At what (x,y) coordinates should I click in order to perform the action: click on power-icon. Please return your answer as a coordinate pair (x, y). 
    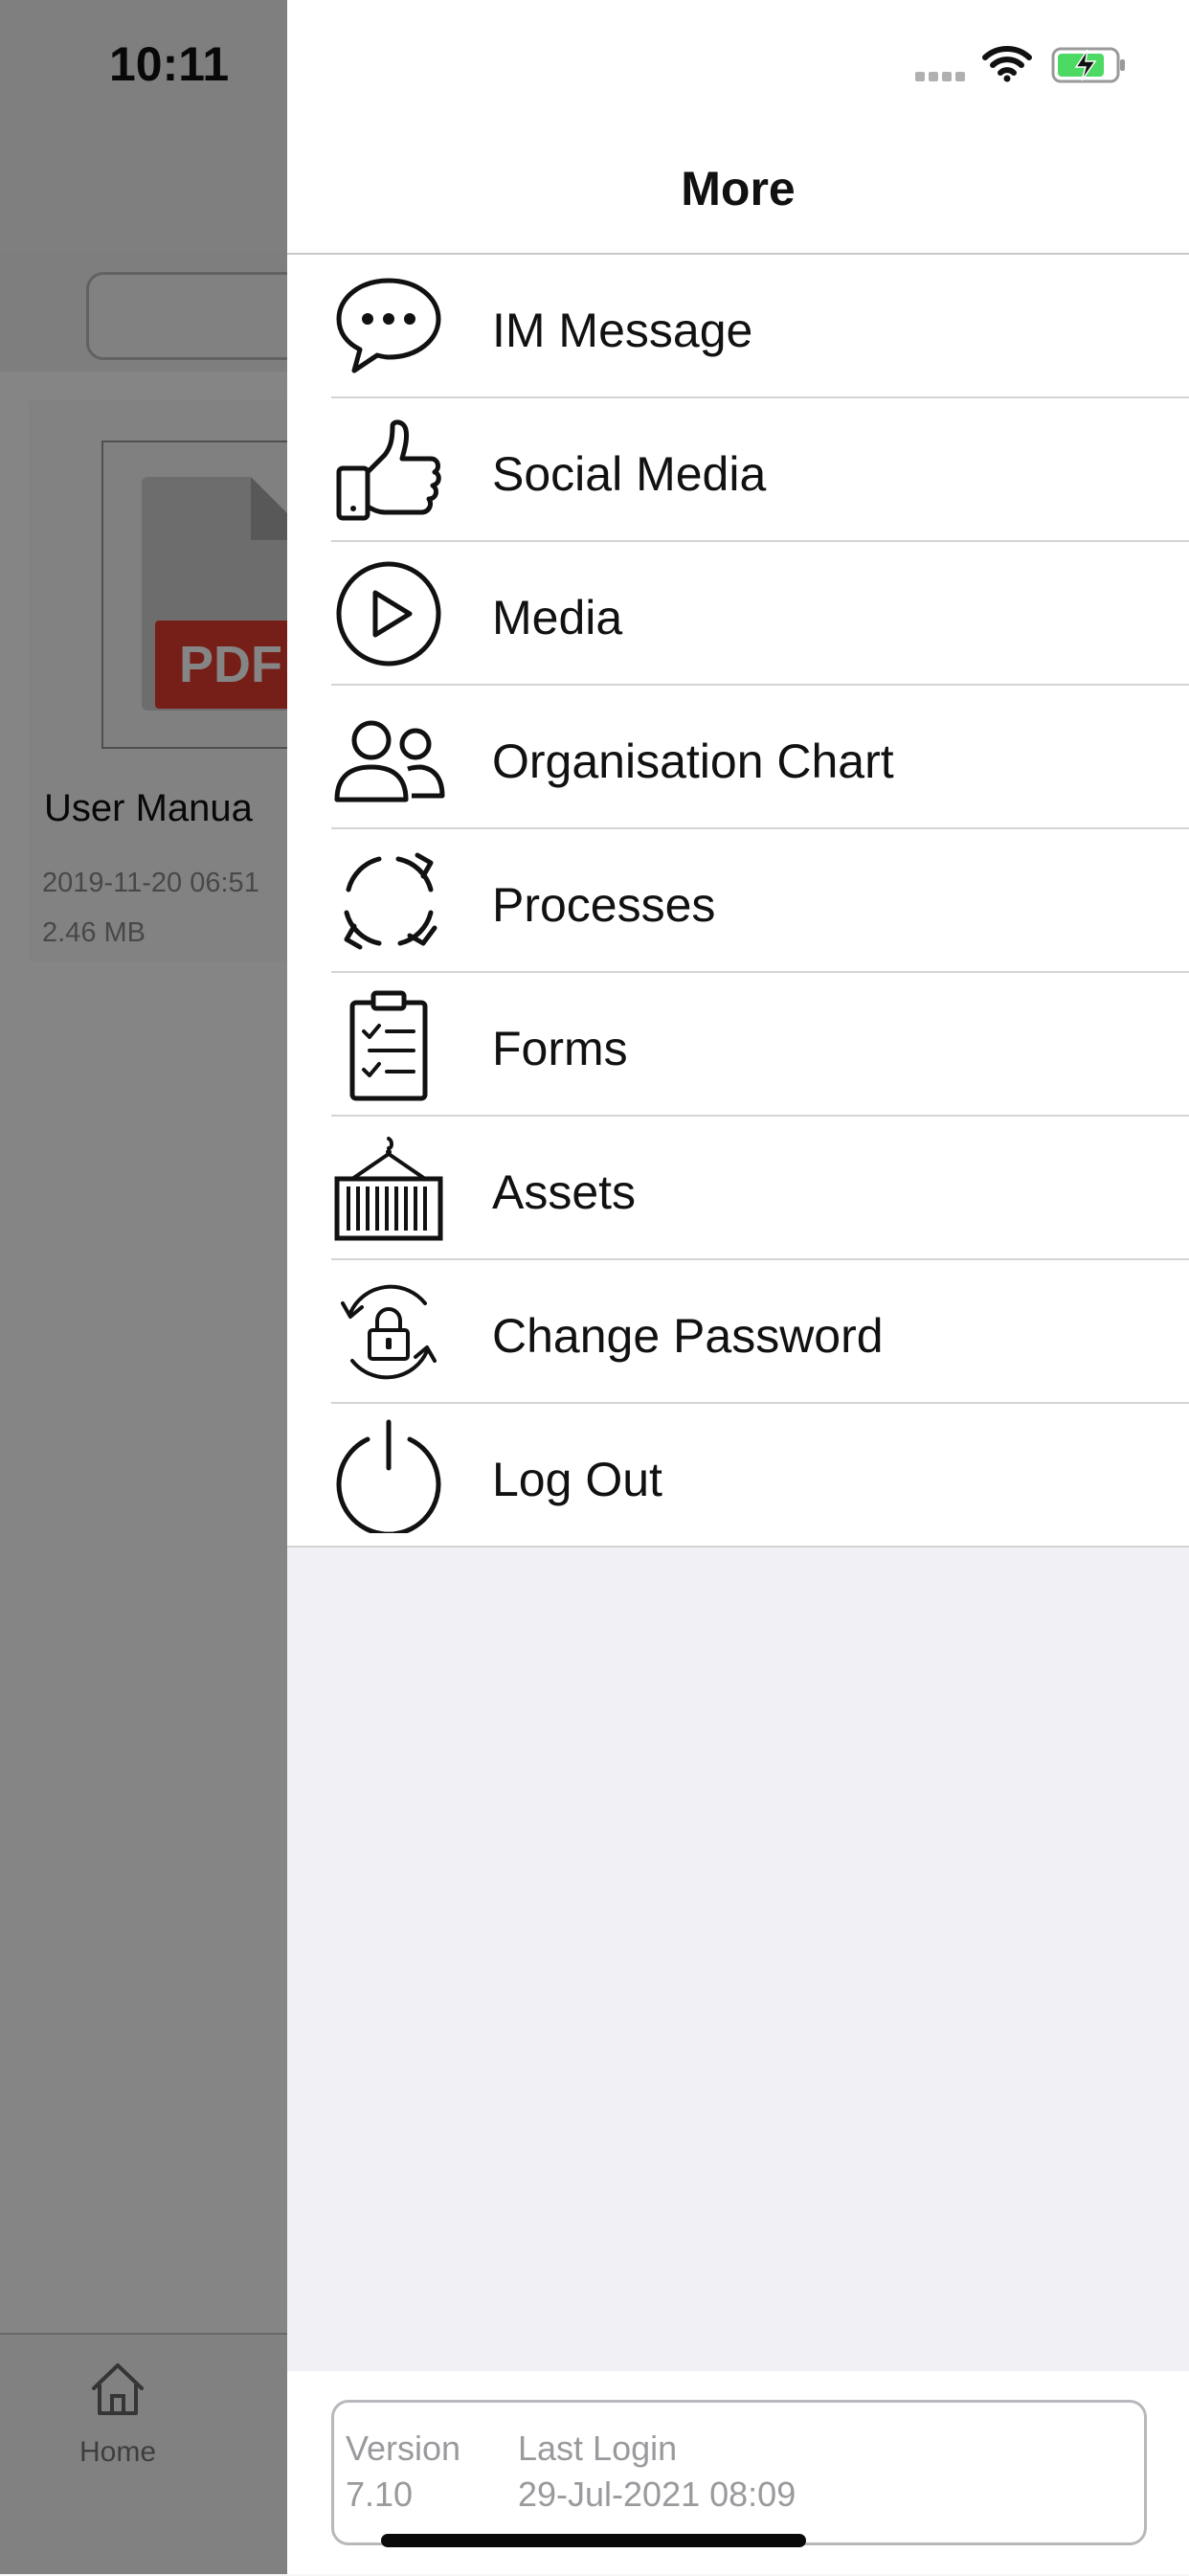
    Looking at the image, I should click on (388, 1477).